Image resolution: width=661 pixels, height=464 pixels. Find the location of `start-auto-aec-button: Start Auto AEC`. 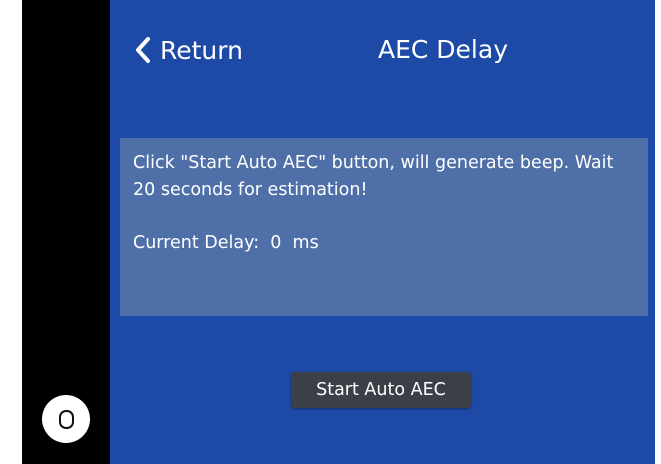

start-auto-aec-button: Start Auto AEC is located at coordinates (381, 390).